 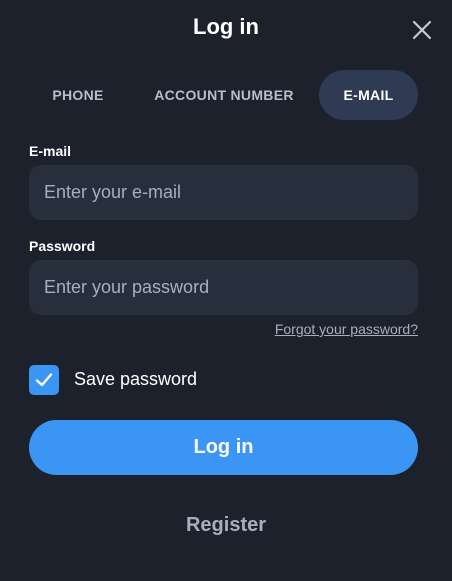 I want to click on checkmark-icon, so click(x=44, y=379).